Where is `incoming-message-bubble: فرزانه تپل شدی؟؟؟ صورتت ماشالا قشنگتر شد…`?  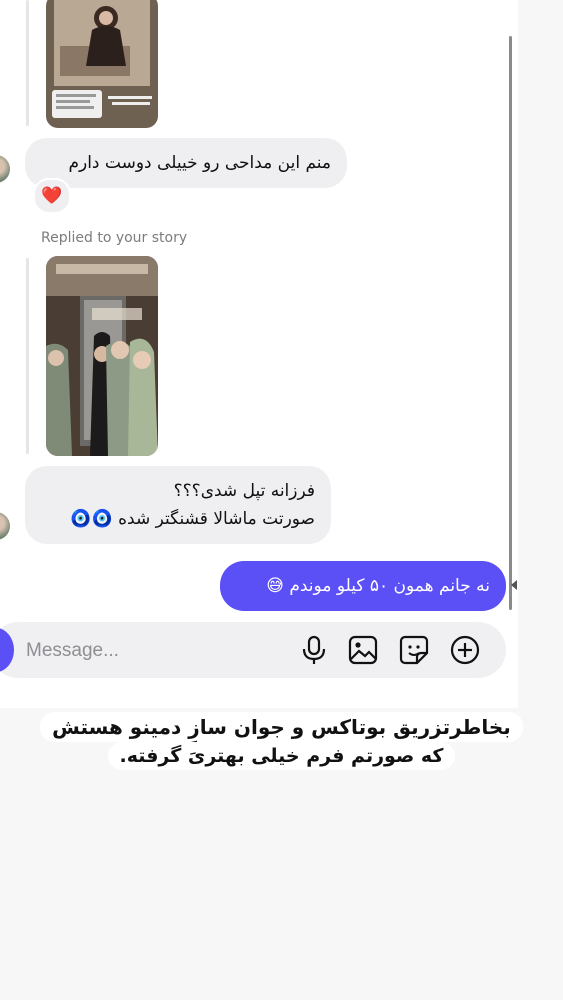
incoming-message-bubble: فرزانه تپل شدی؟؟؟ صورتت ماشالا قشنگتر شد… is located at coordinates (178, 505).